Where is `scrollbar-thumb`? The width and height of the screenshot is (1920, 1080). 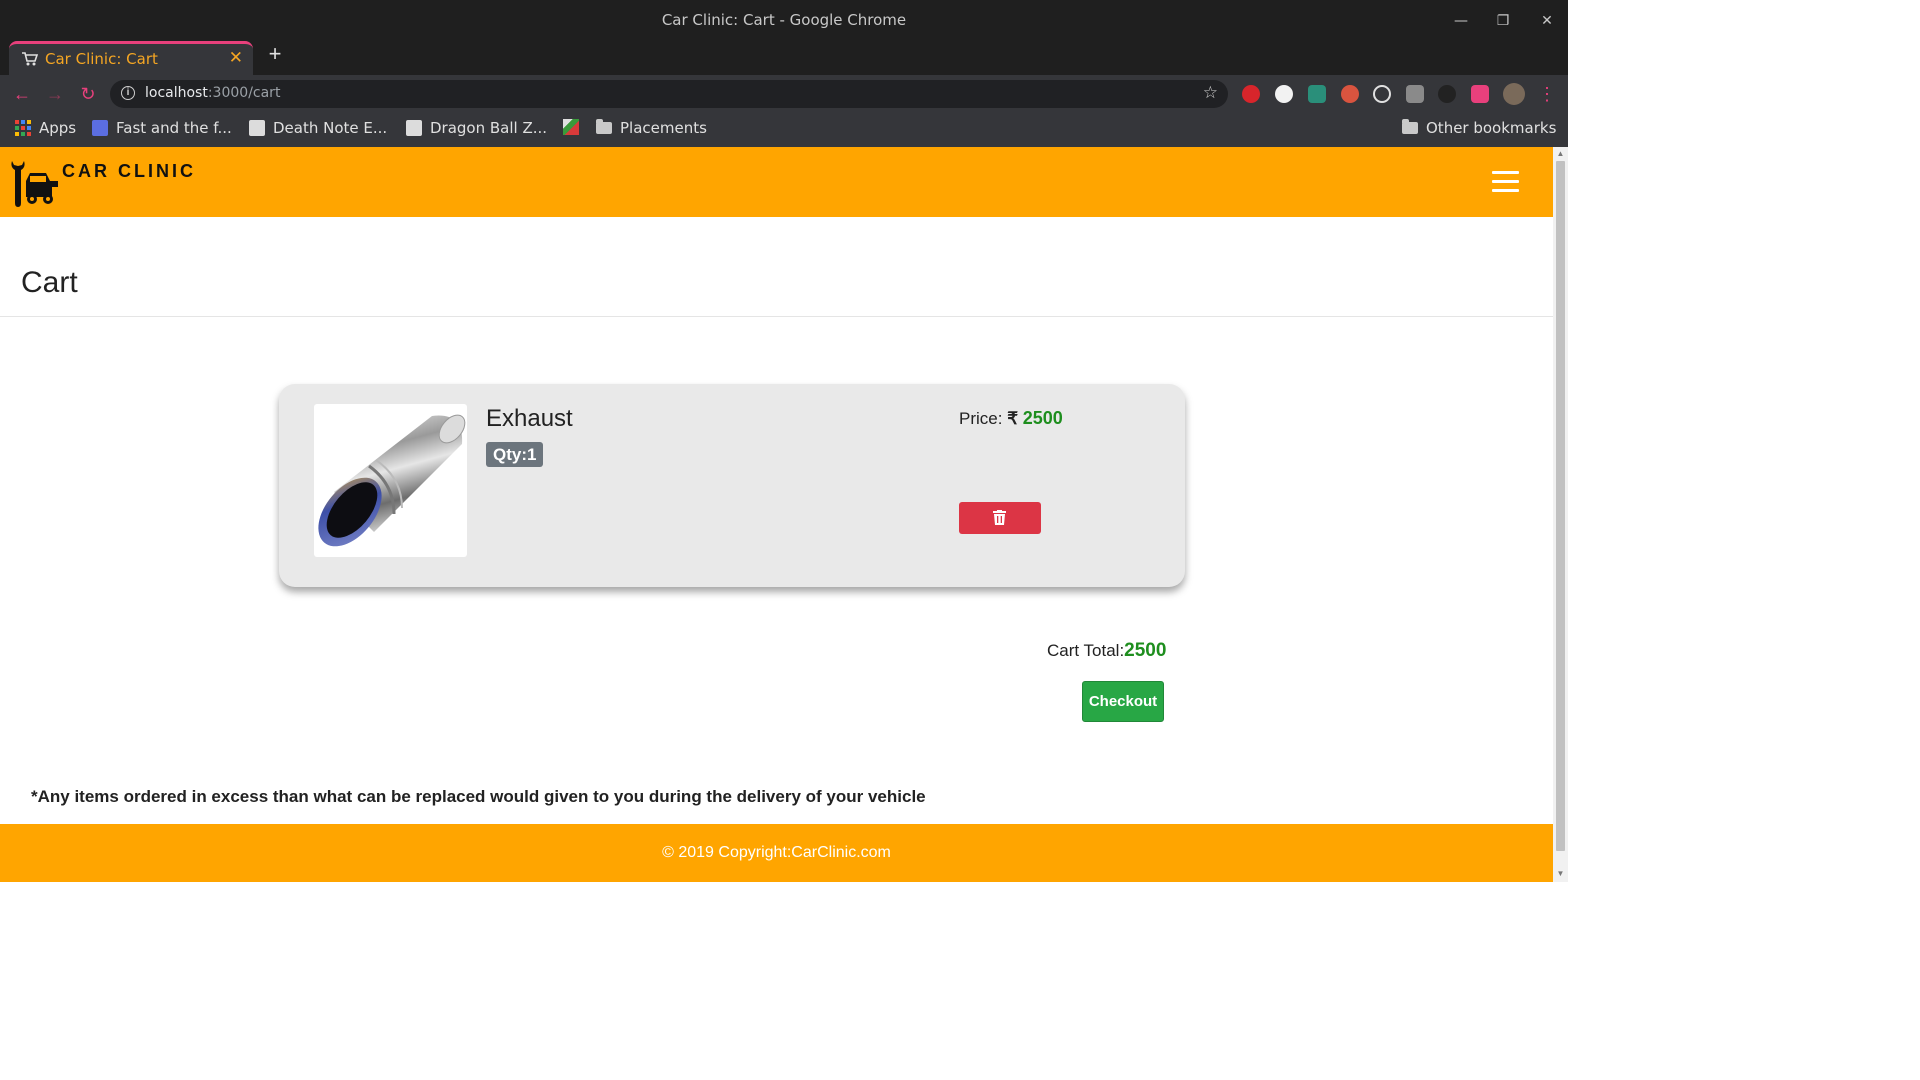
scrollbar-thumb is located at coordinates (1560, 506).